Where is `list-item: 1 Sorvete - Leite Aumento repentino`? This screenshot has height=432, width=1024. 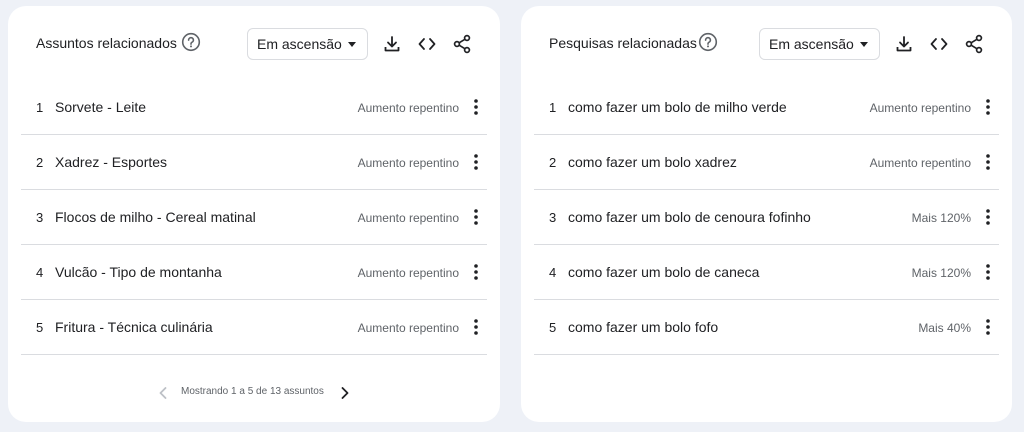 list-item: 1 Sorvete - Leite Aumento repentino is located at coordinates (254, 107).